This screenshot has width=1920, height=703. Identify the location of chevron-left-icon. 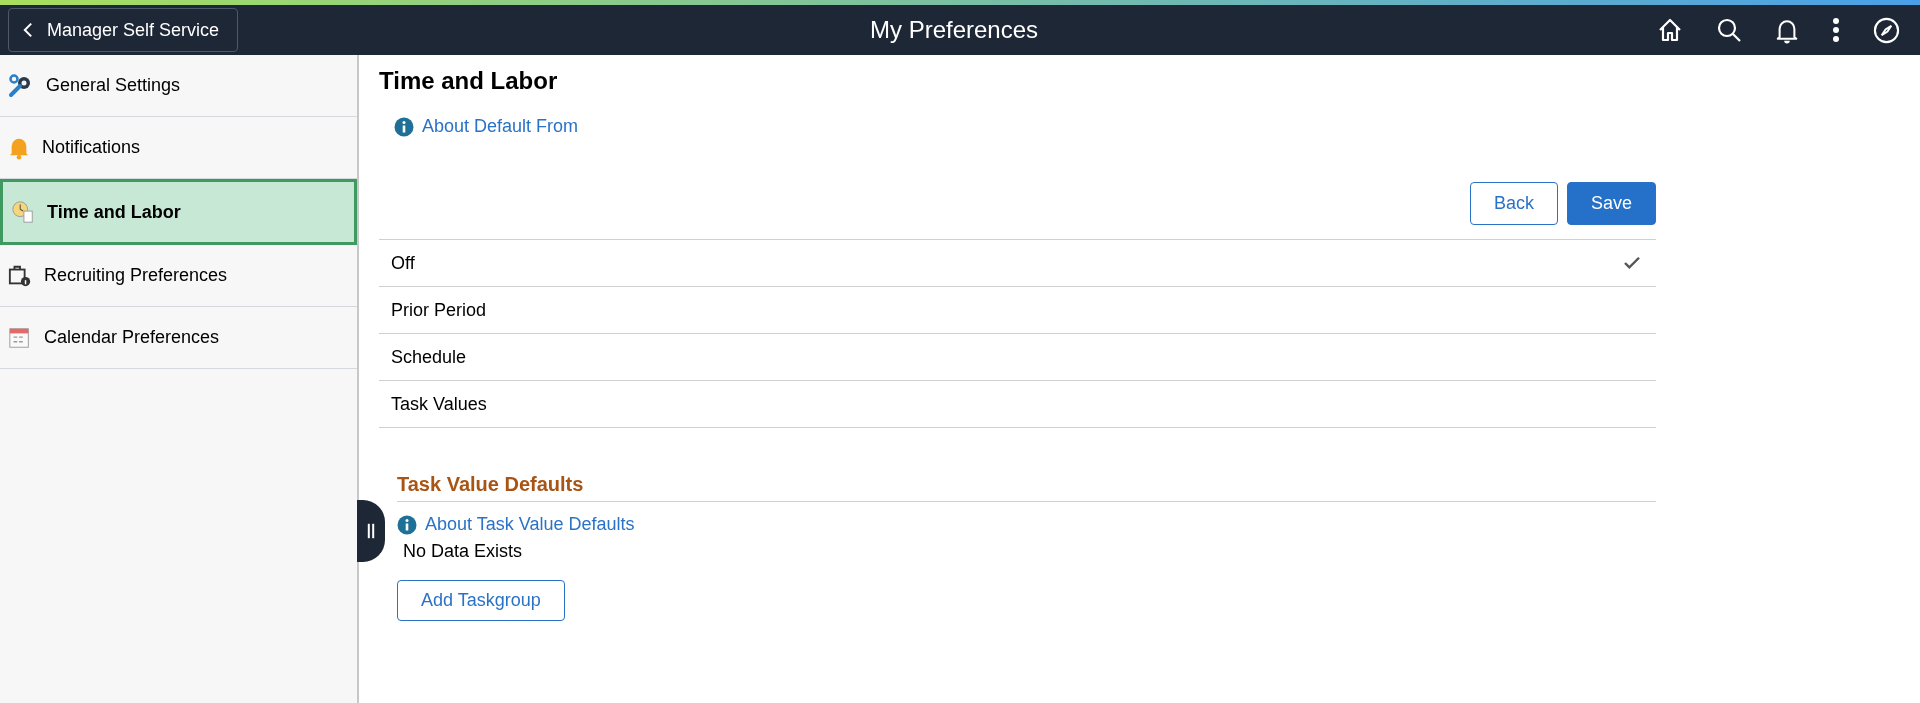
(28, 30).